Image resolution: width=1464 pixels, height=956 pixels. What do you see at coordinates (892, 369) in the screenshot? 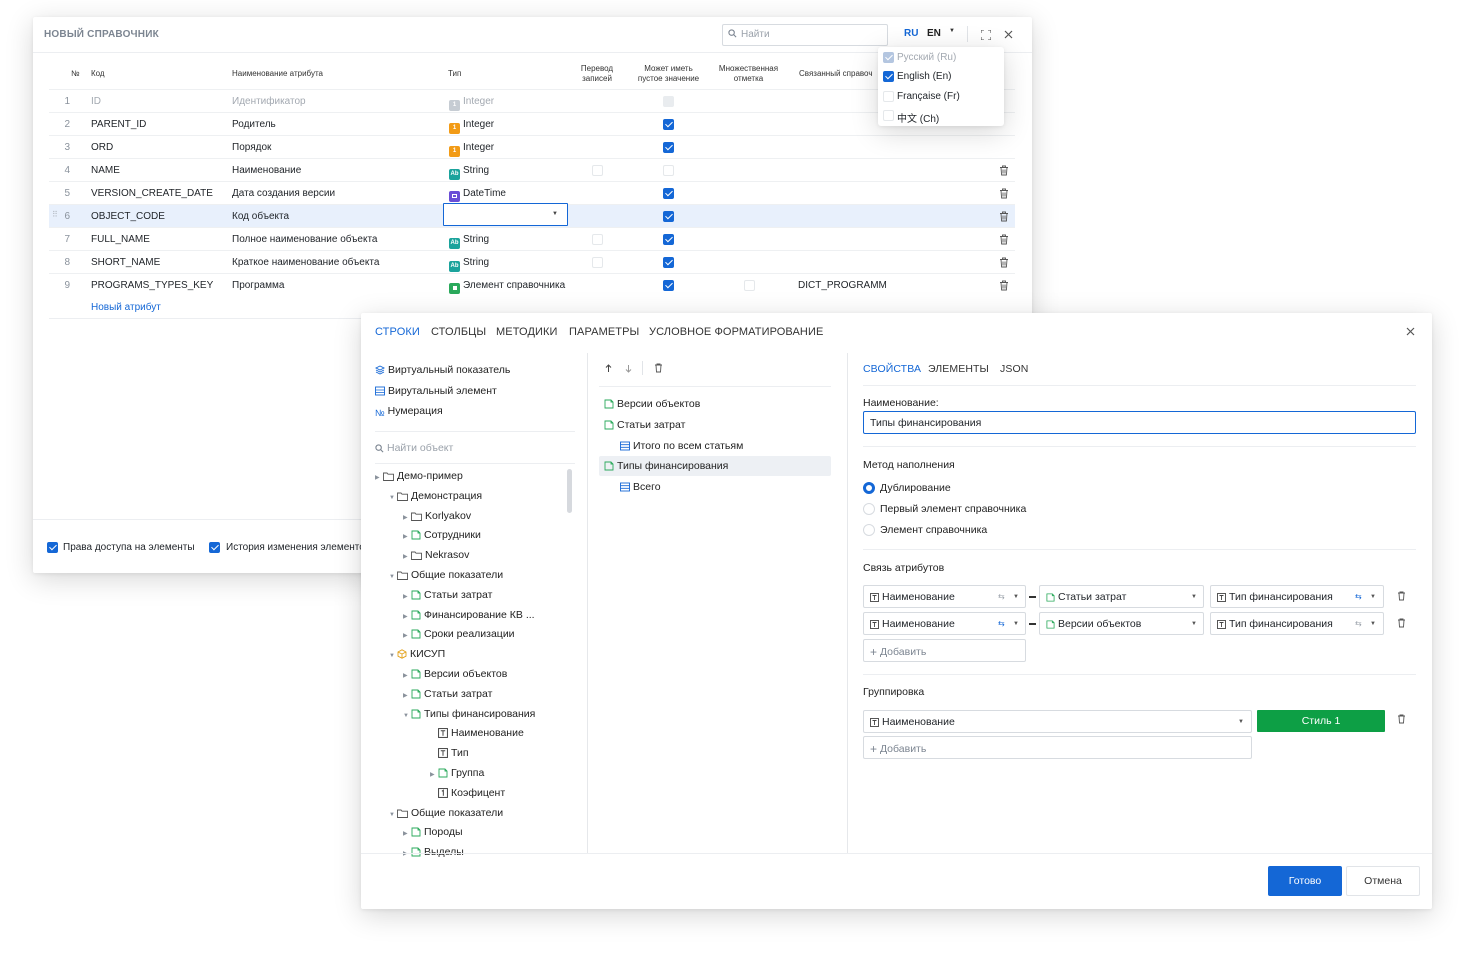
I see `tab-properties: СВОЙСТВА` at bounding box center [892, 369].